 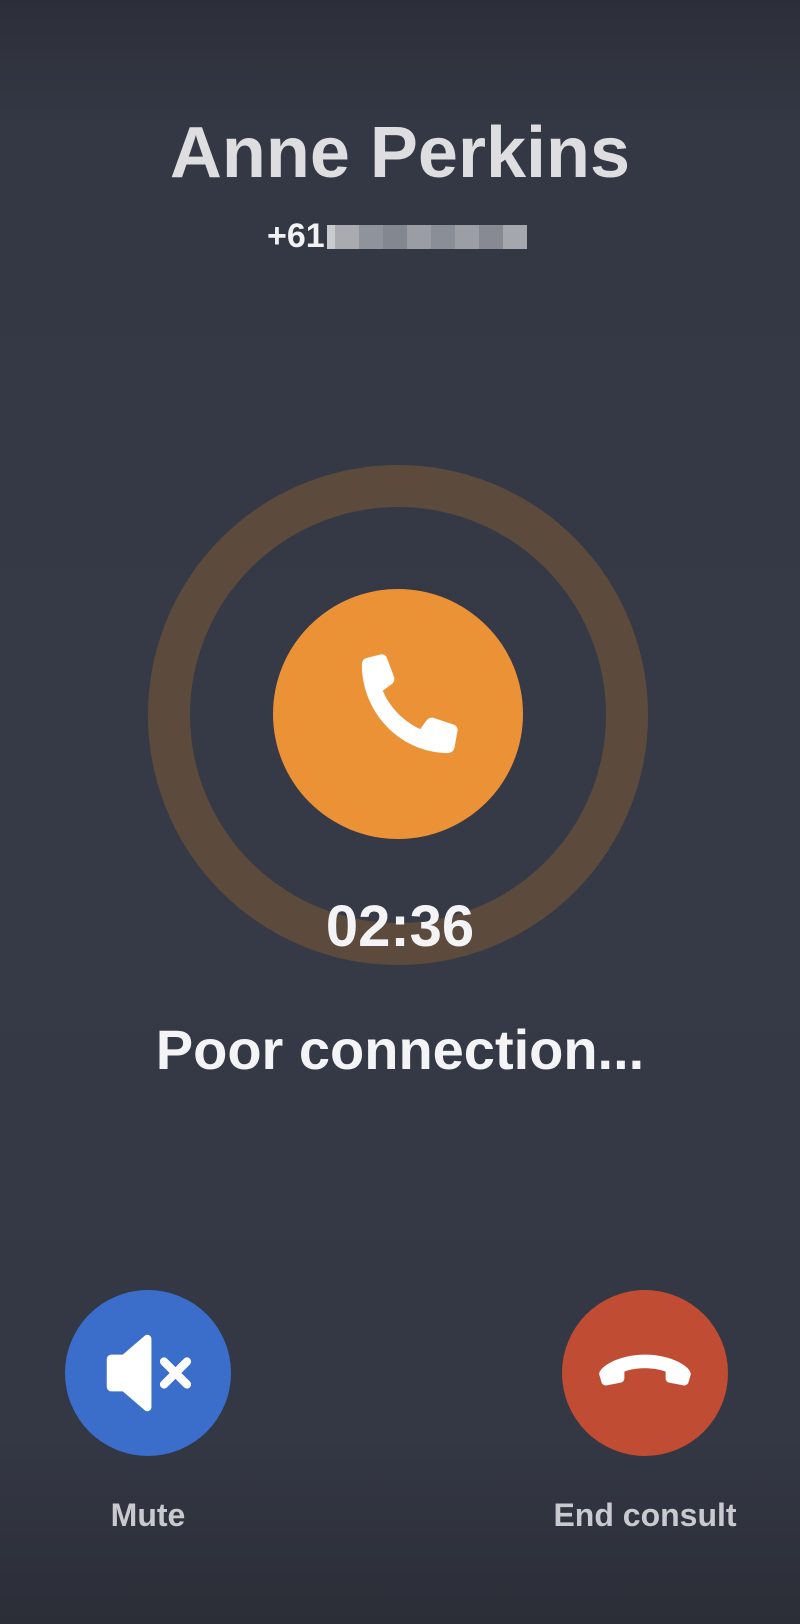 I want to click on end-consult-label: End consult, so click(x=645, y=1515).